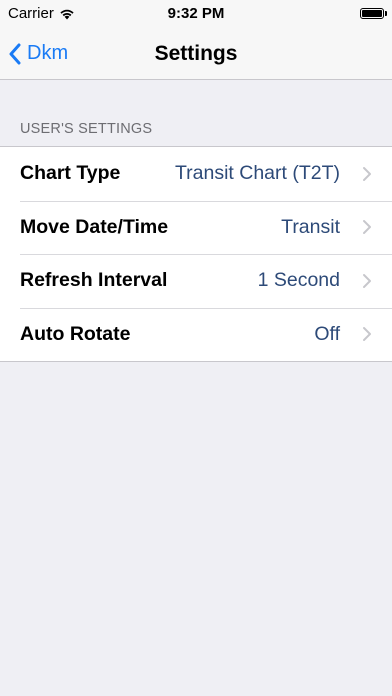 The width and height of the screenshot is (392, 696). I want to click on settings-row-auto-rotate: Auto Rotate Off, so click(196, 334).